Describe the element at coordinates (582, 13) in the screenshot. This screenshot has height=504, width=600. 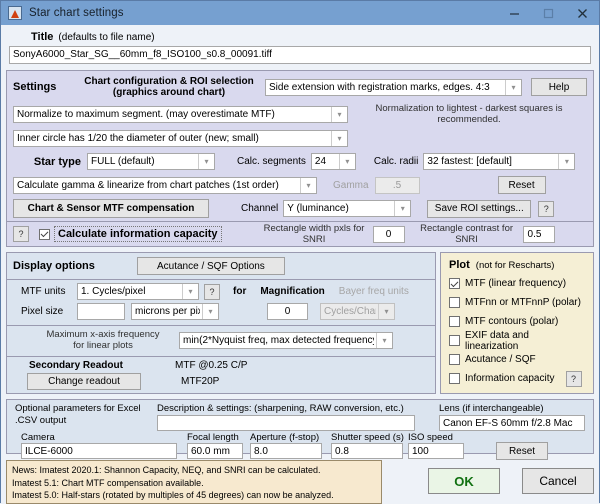
I see `close-icon` at that location.